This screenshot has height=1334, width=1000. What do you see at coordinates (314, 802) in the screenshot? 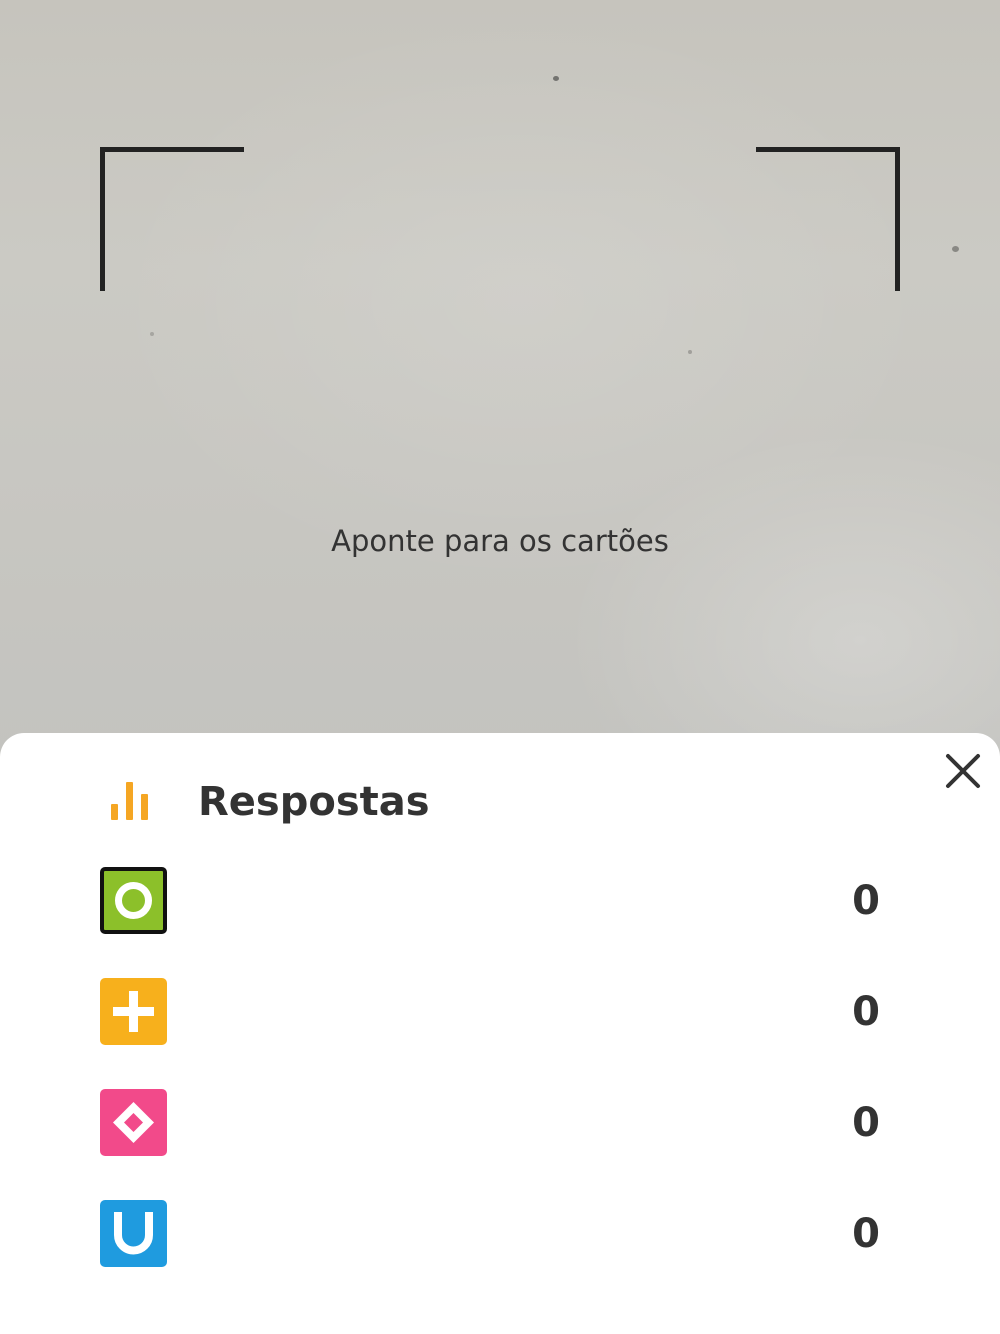
I see `answers-title: Respostas` at bounding box center [314, 802].